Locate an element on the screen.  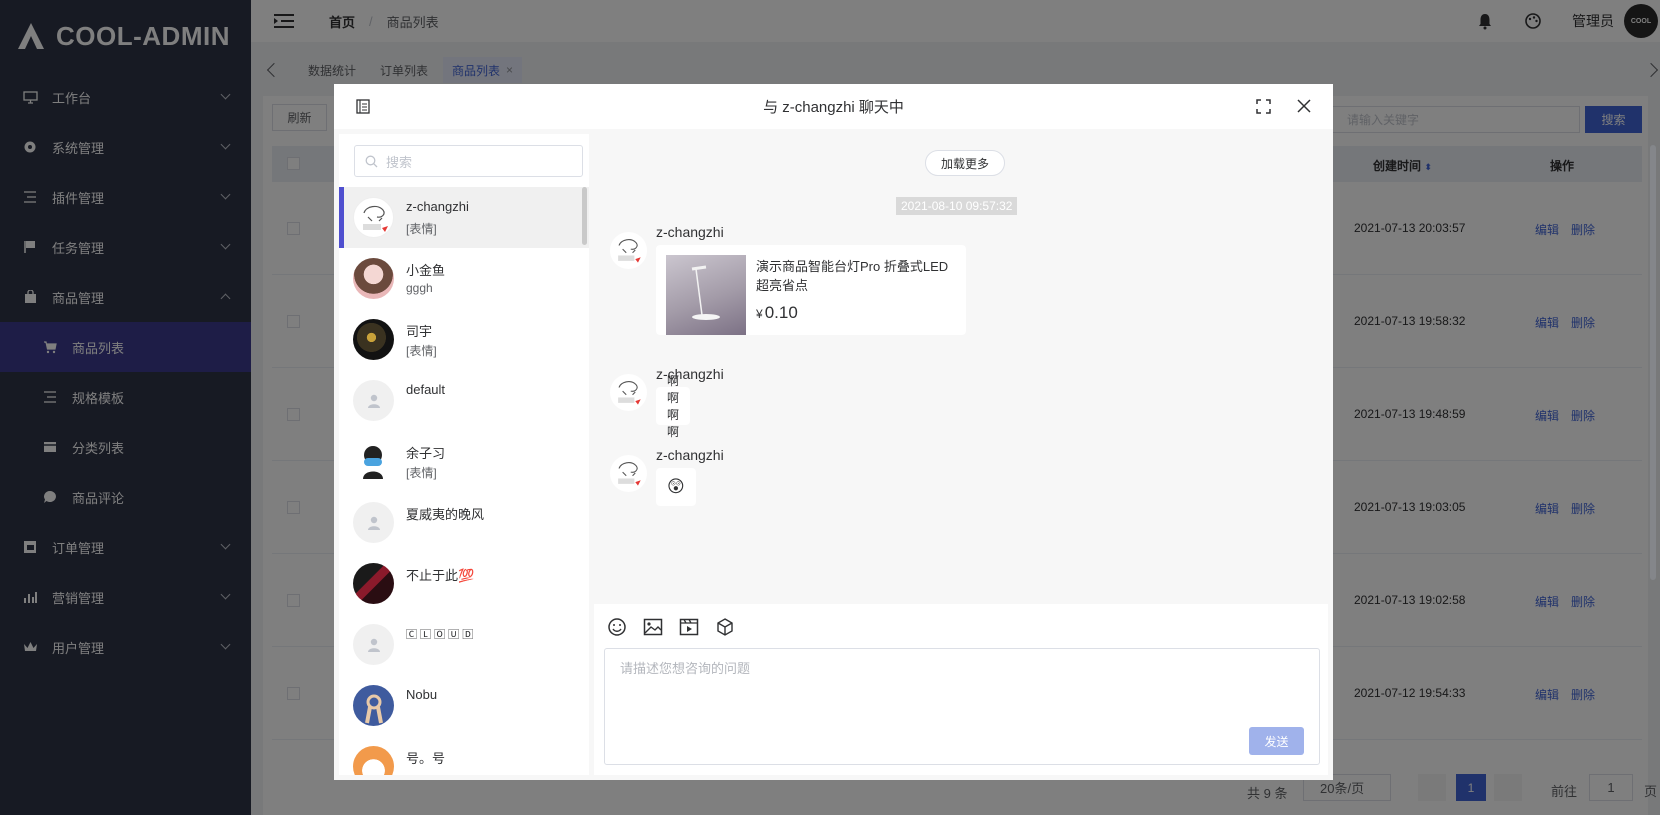
fullscreen-icon is located at coordinates (1263, 106).